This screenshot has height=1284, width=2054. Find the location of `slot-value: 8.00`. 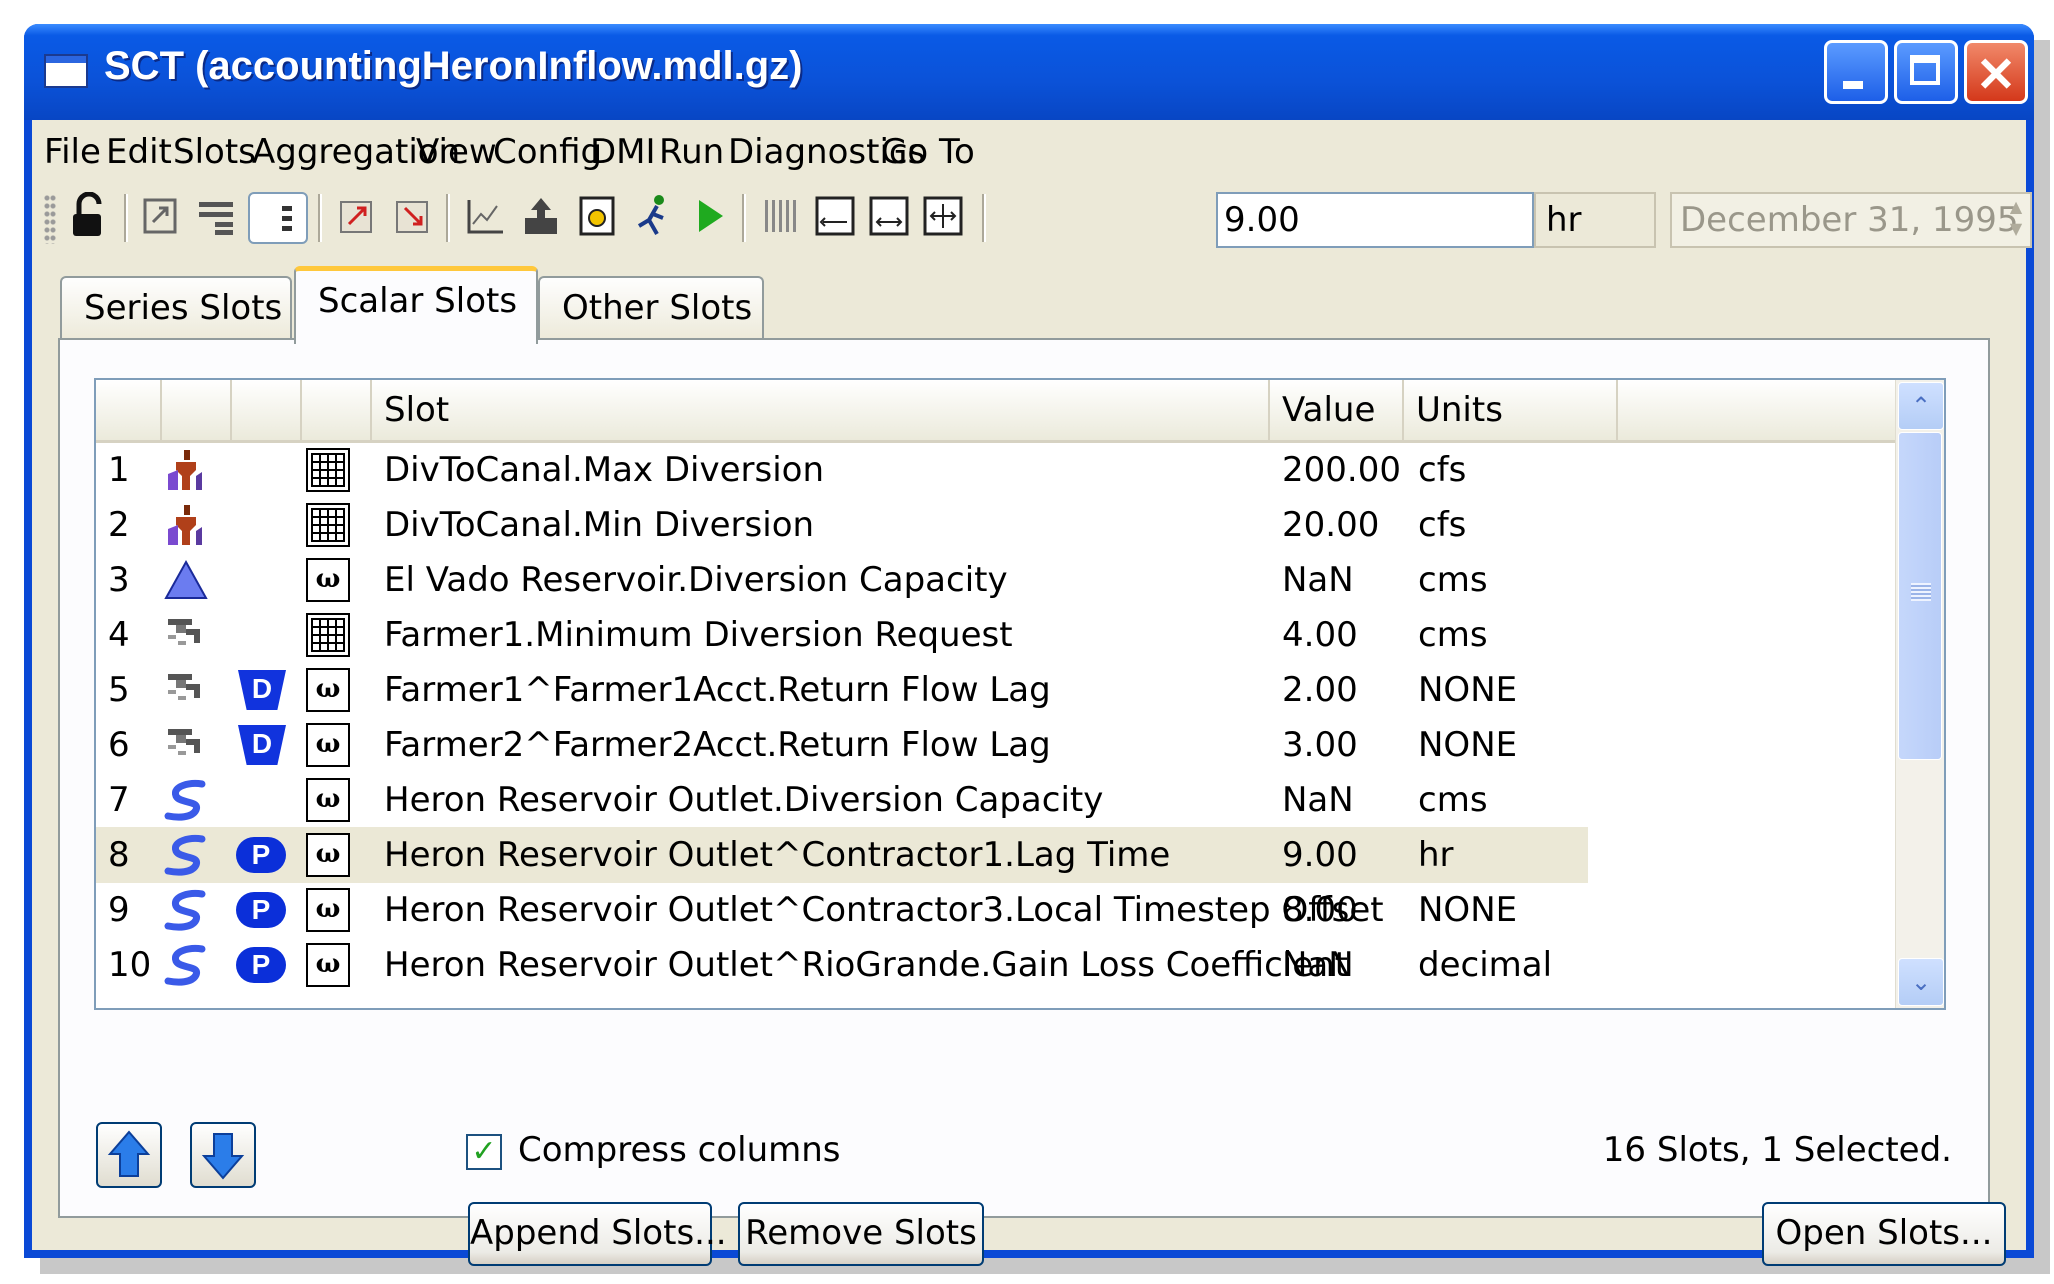

slot-value: 8.00 is located at coordinates (1320, 910).